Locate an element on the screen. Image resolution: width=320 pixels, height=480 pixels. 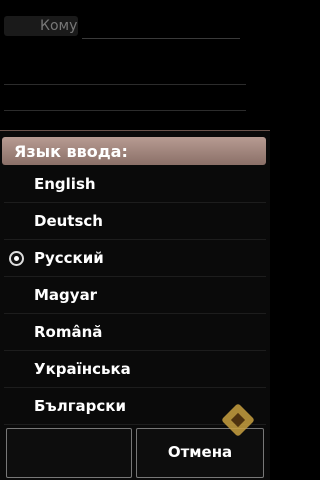
cancel-label: Отмена is located at coordinates (200, 452).